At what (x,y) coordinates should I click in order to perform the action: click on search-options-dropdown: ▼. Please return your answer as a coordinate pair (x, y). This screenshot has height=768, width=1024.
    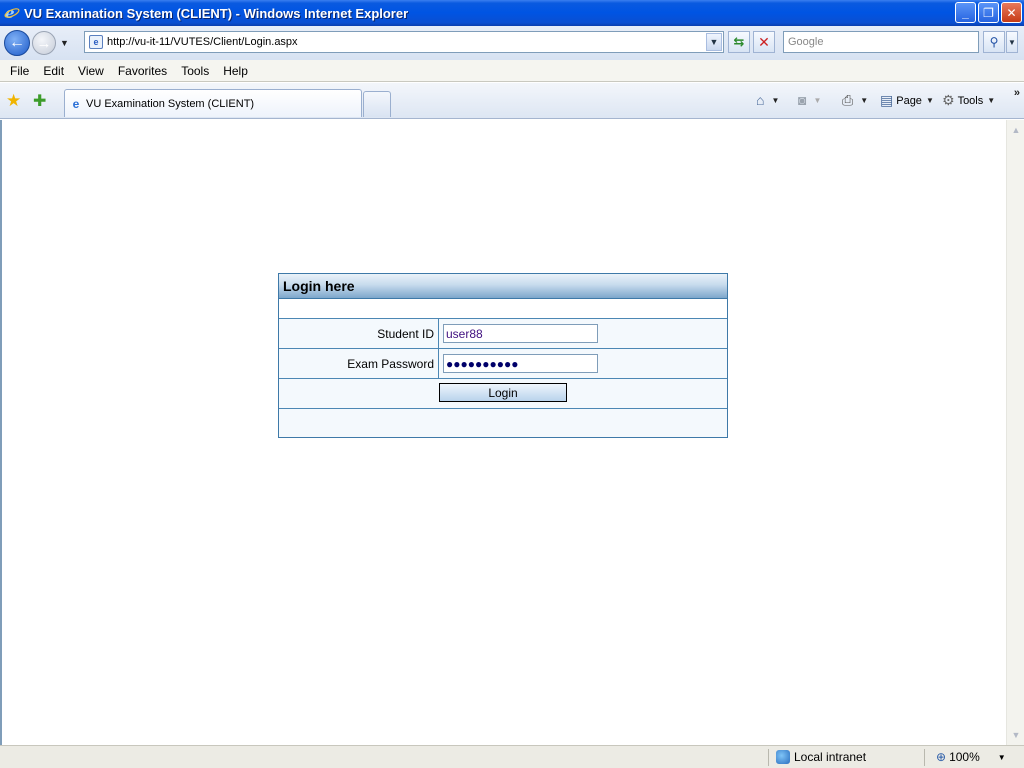
    Looking at the image, I should click on (1012, 42).